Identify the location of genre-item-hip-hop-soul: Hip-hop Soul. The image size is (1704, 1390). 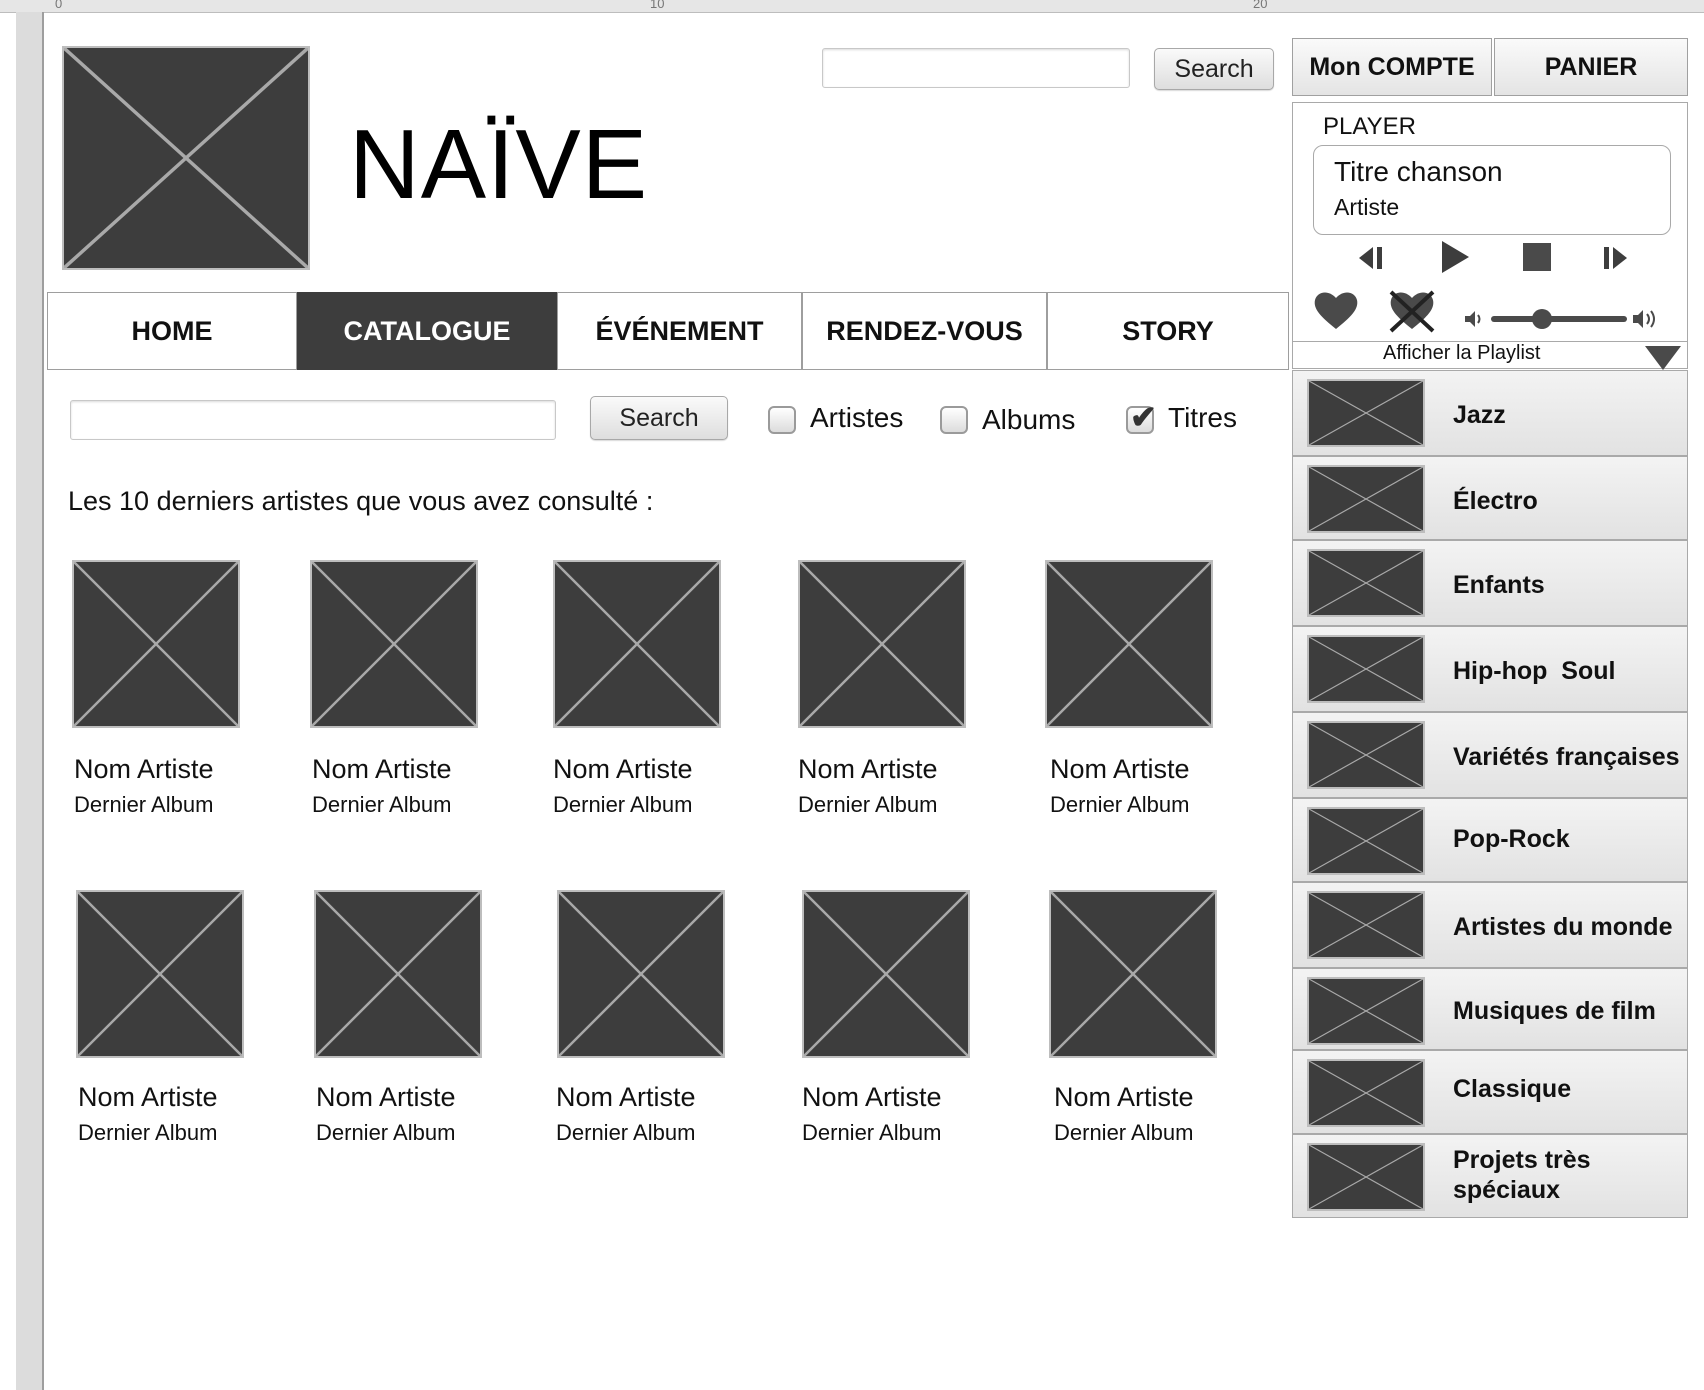
(1490, 669).